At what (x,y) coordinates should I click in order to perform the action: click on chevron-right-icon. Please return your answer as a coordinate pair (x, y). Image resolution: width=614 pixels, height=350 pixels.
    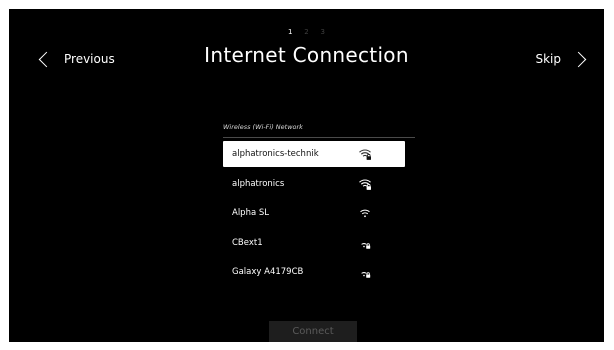
    Looking at the image, I should click on (578, 59).